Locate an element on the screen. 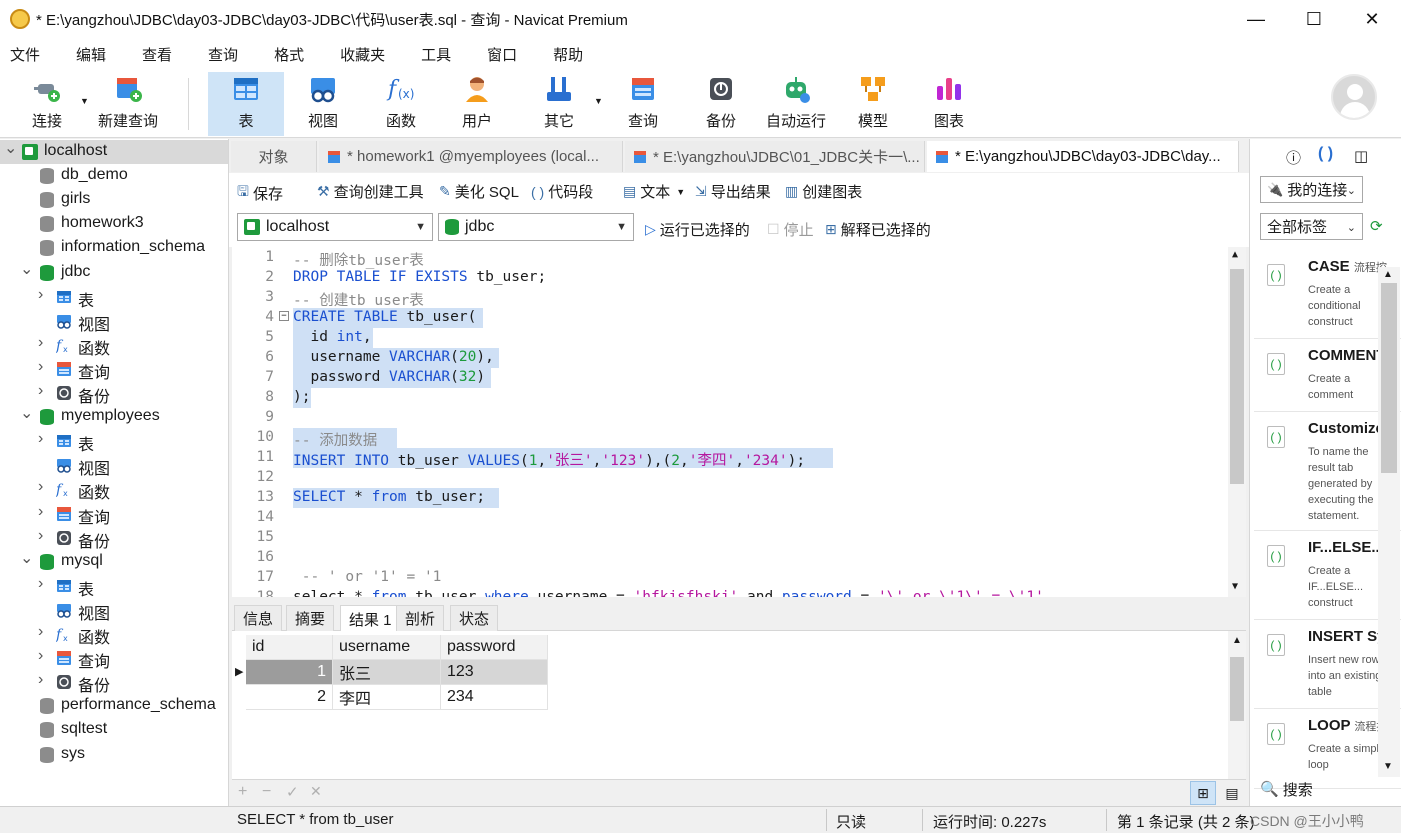 The height and width of the screenshot is (833, 1401). new-query-button: 新建查询 is located at coordinates (128, 104).